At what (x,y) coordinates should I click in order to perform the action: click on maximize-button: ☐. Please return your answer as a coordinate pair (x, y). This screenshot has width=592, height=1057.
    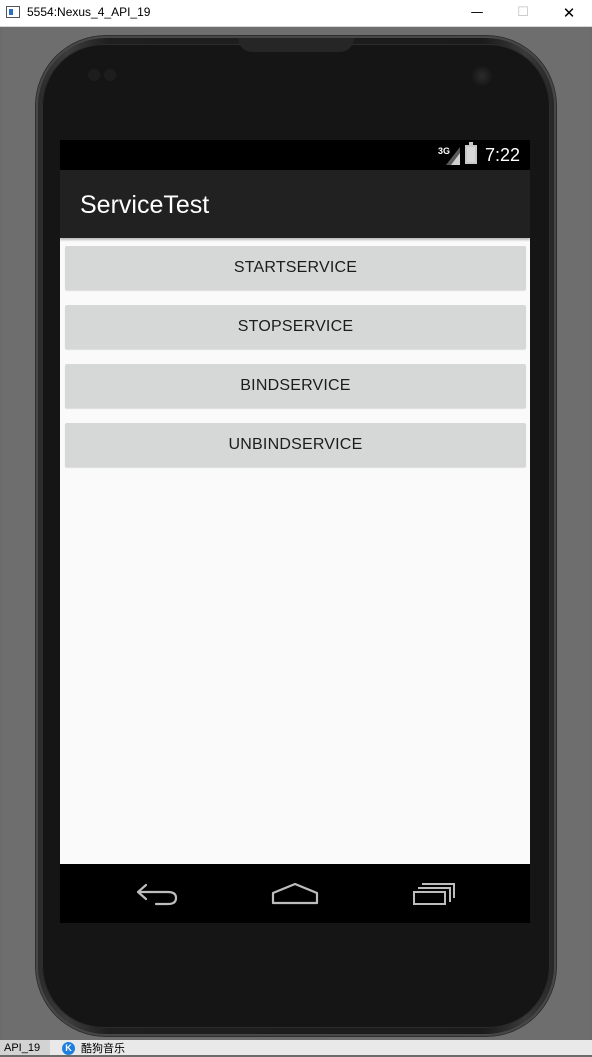
    Looking at the image, I should click on (523, 13).